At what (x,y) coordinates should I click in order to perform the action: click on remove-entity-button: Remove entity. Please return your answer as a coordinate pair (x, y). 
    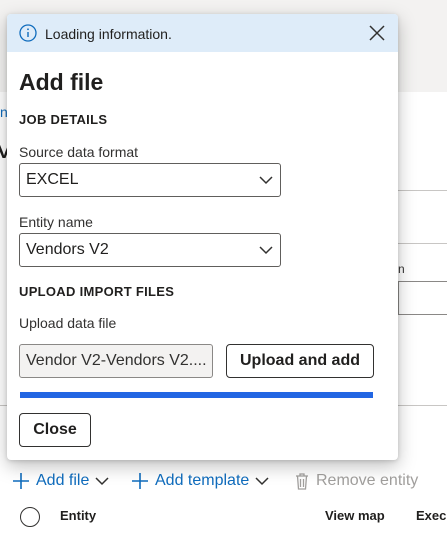
    Looking at the image, I should click on (356, 481).